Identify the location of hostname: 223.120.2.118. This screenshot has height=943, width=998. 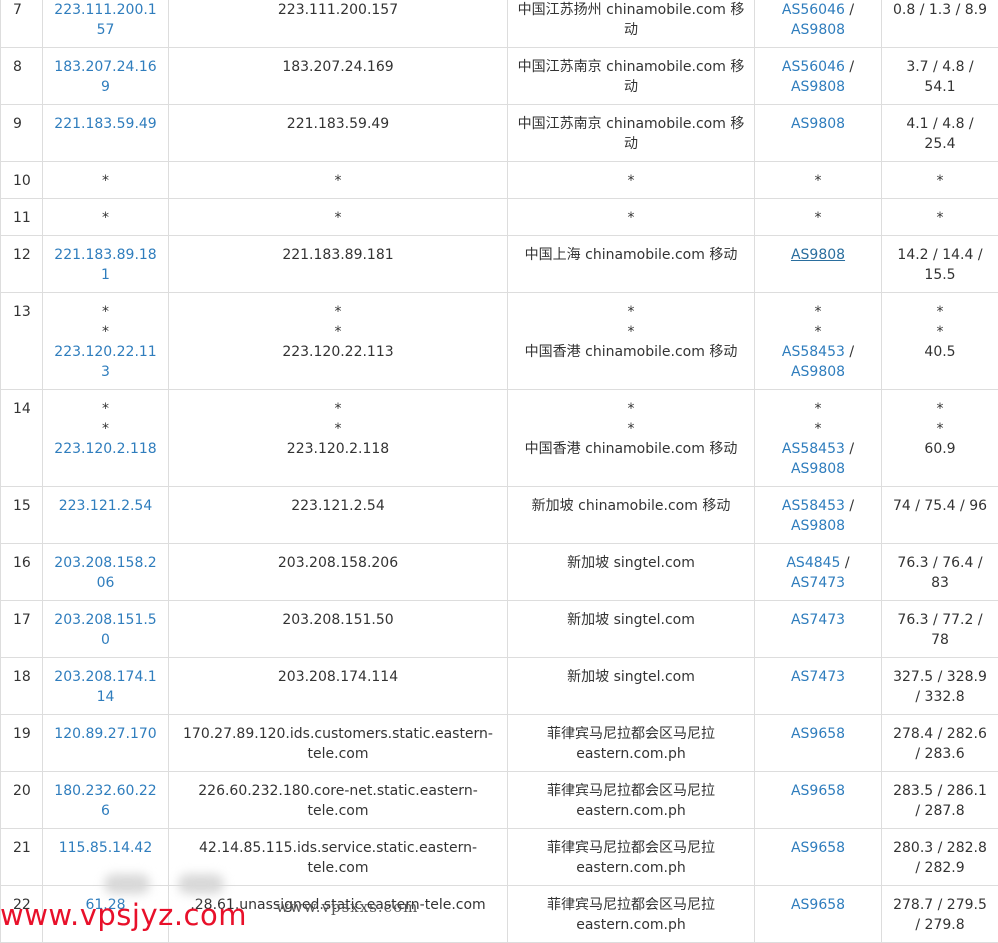
(338, 449).